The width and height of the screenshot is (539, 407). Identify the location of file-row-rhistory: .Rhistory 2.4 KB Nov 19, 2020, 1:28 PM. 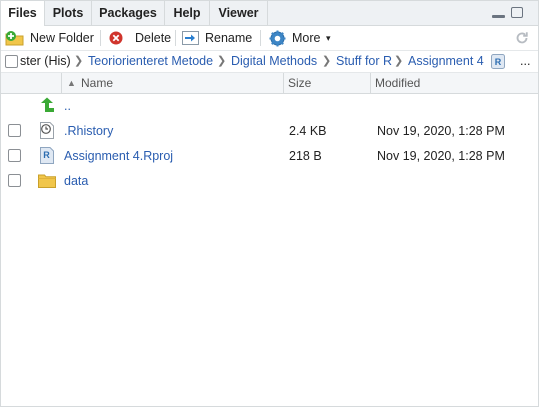
(269, 131).